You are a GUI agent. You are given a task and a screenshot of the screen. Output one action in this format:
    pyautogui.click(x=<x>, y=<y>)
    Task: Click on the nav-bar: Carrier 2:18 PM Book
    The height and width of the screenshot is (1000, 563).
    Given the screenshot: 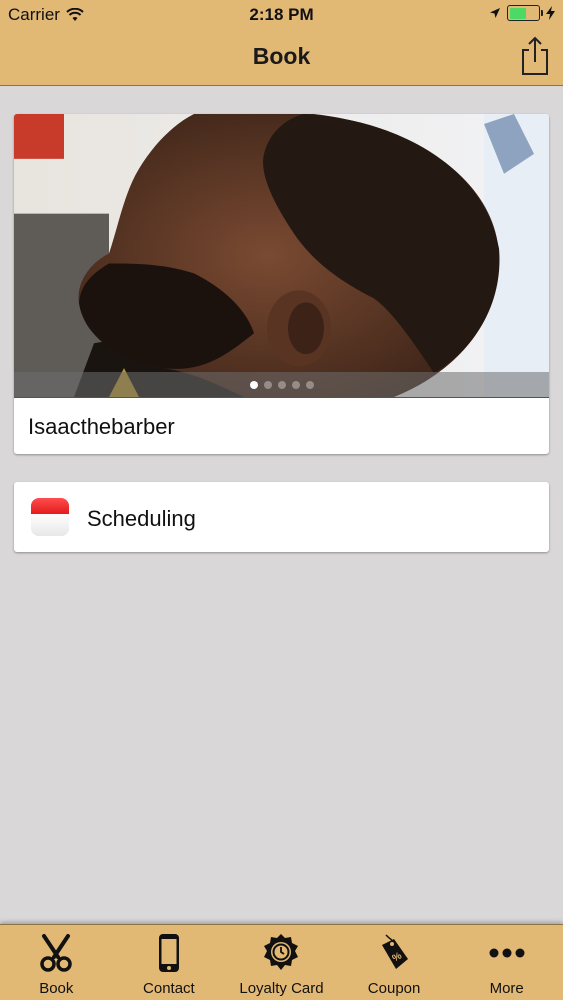 What is the action you would take?
    pyautogui.click(x=281, y=43)
    